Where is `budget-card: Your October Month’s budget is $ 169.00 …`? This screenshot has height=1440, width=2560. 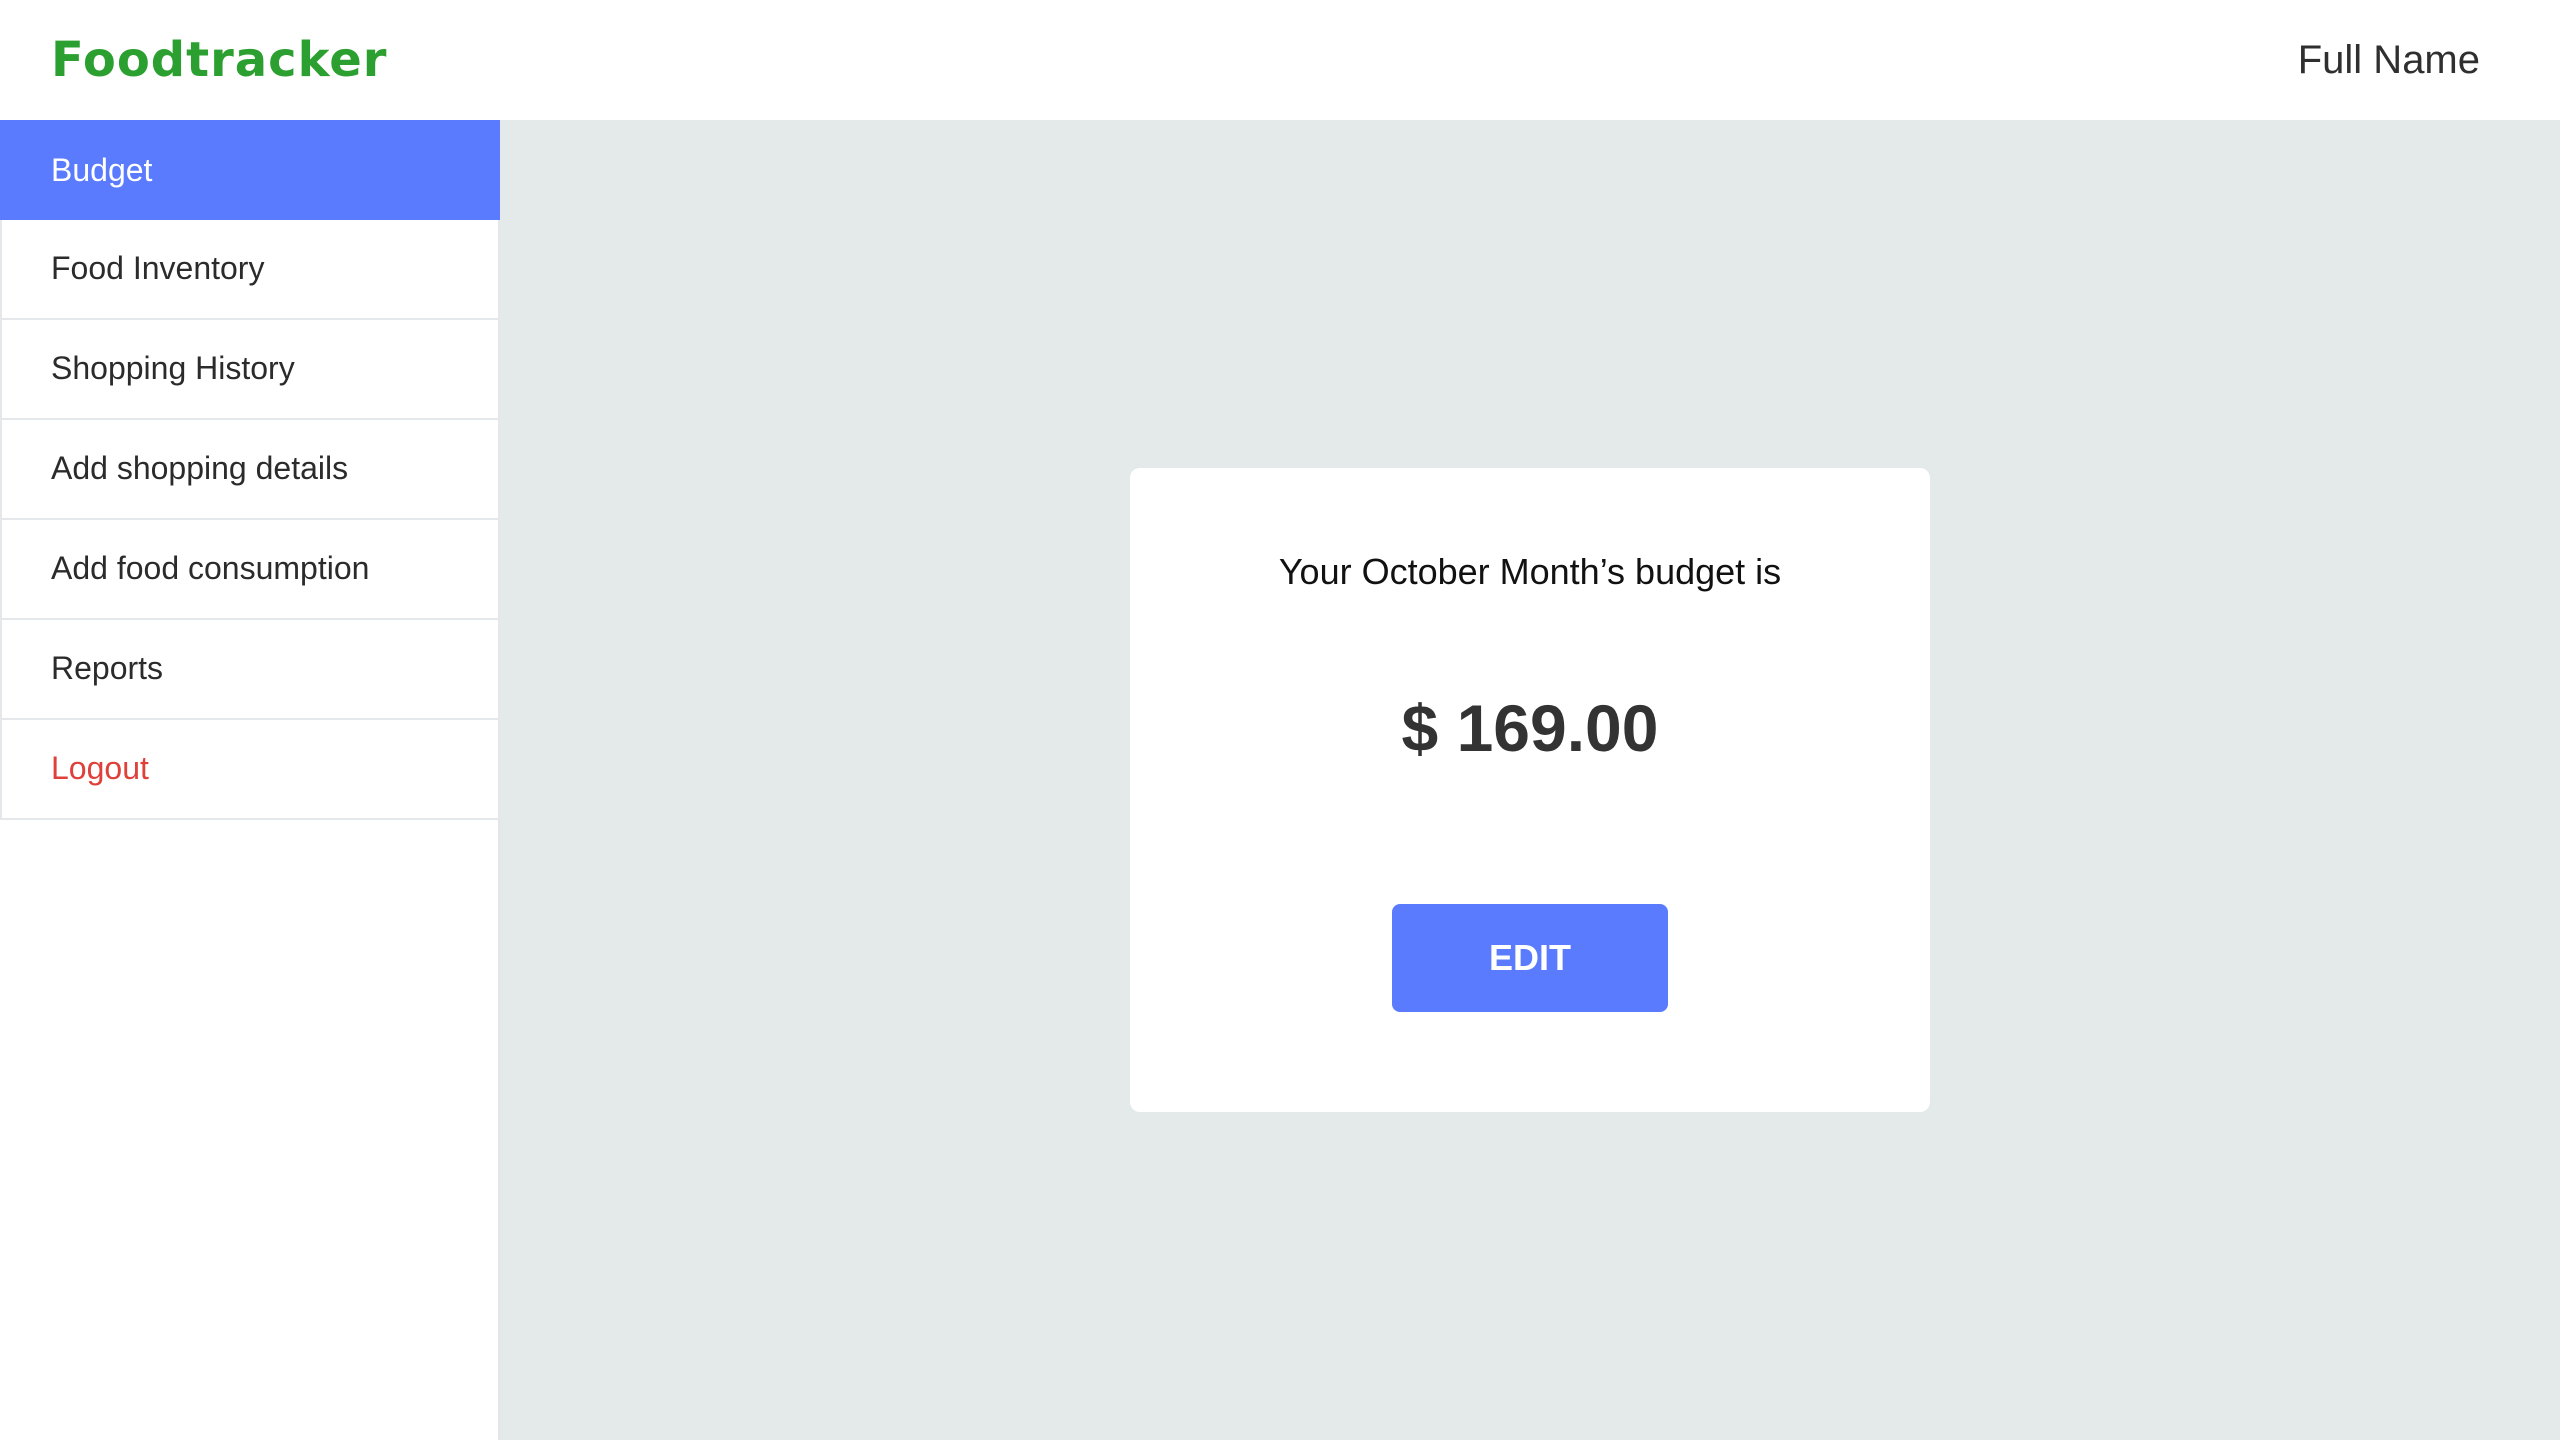 budget-card: Your October Month’s budget is $ 169.00 … is located at coordinates (1530, 790).